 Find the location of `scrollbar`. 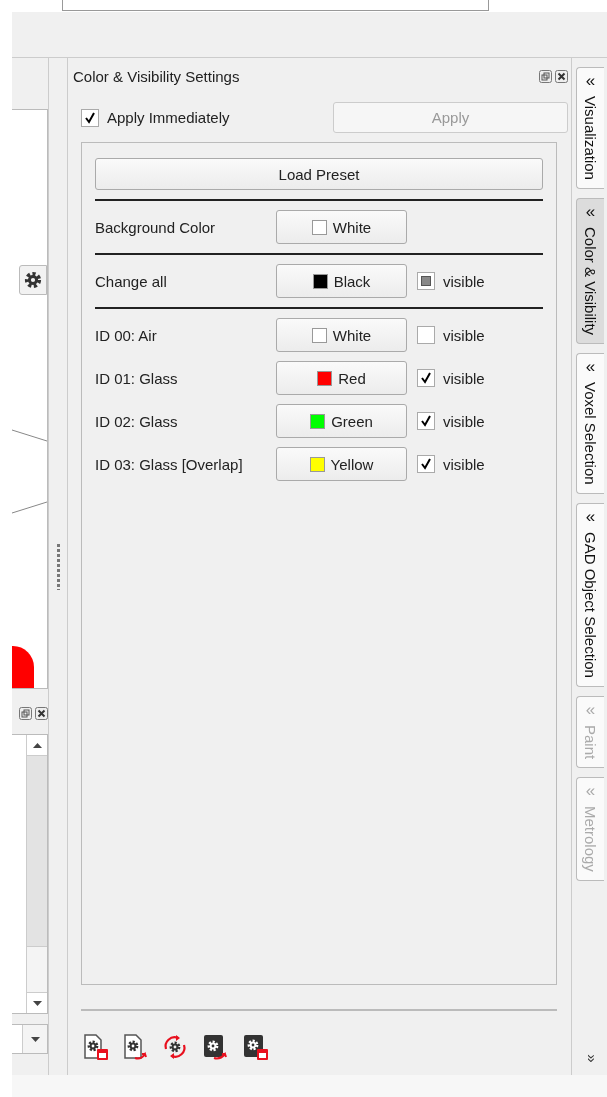

scrollbar is located at coordinates (36, 874).